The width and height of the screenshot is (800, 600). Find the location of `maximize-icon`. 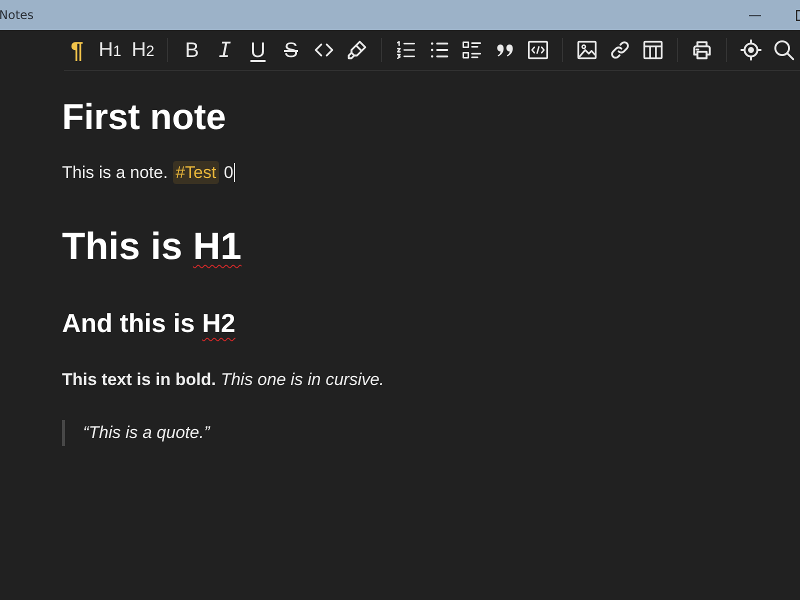

maximize-icon is located at coordinates (798, 15).